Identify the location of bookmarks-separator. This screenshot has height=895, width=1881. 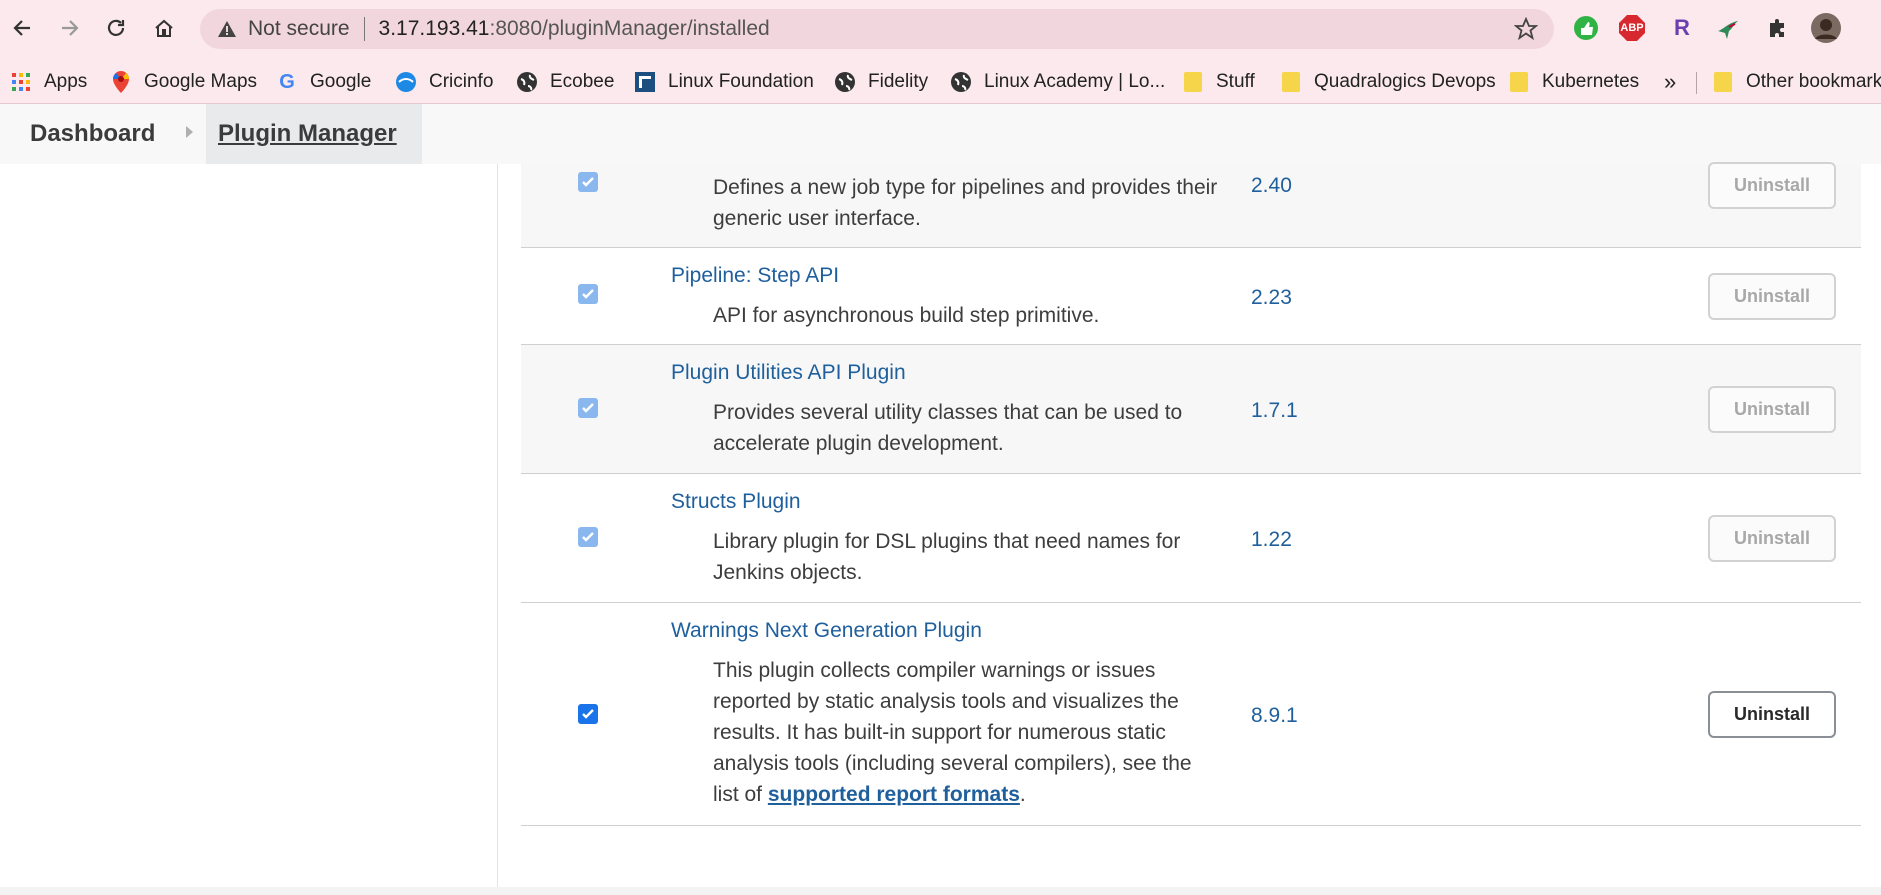
(1696, 83).